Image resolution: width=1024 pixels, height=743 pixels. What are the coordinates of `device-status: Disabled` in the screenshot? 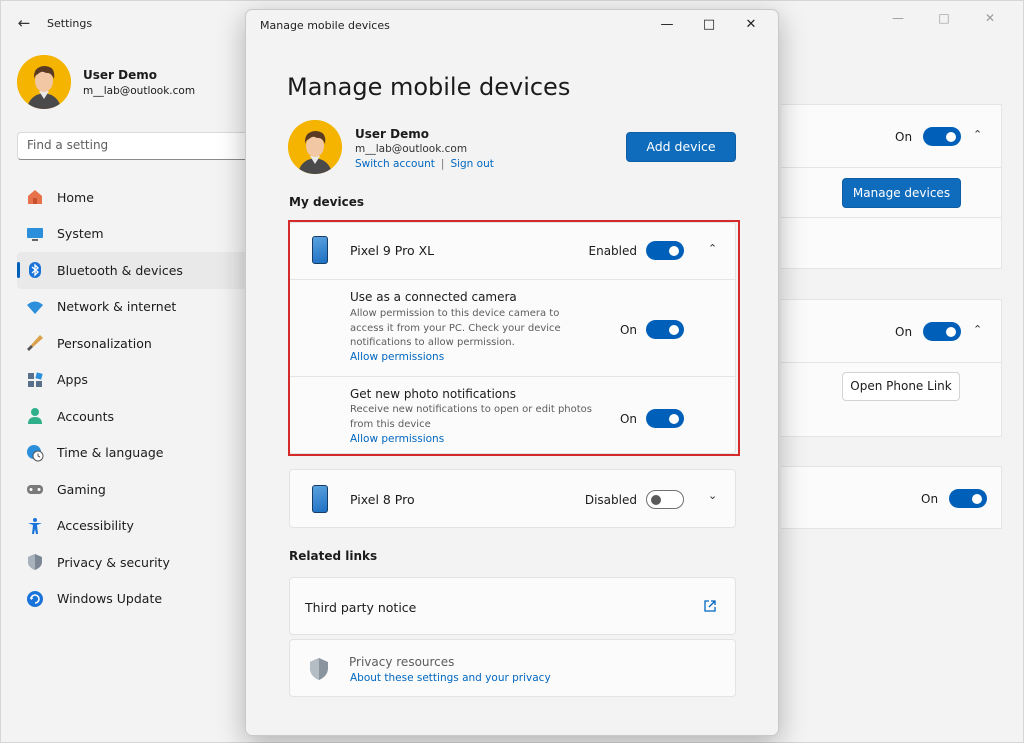 It's located at (610, 500).